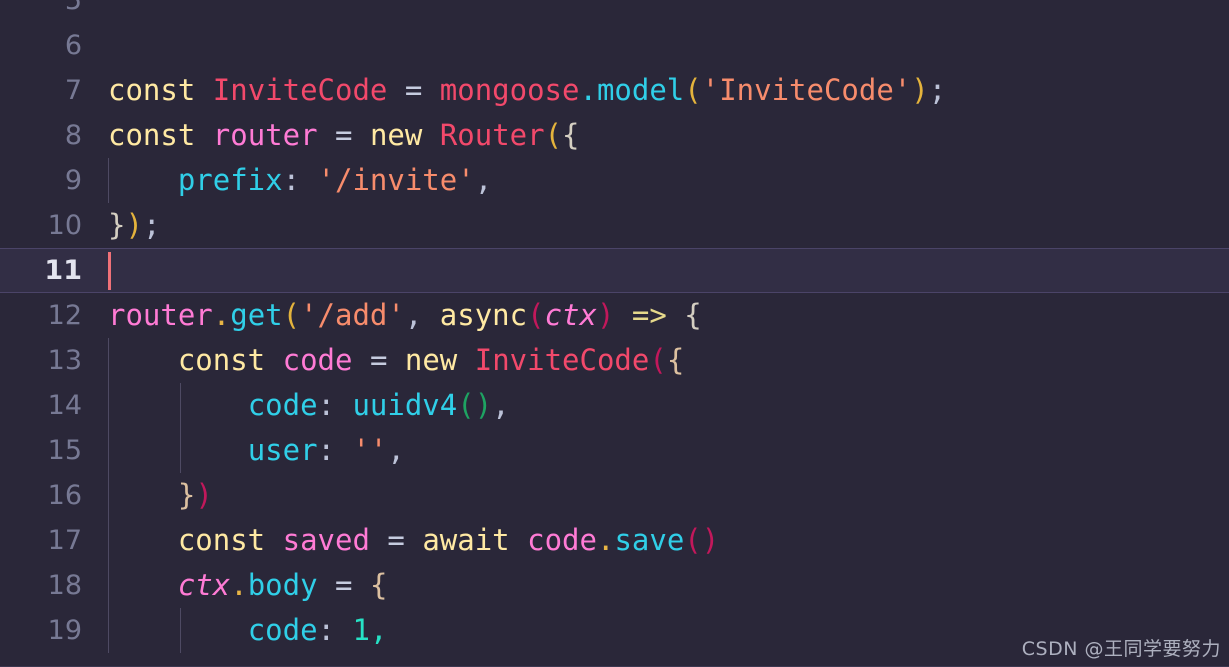 This screenshot has height=667, width=1229. I want to click on token-string: '', so click(370, 450).